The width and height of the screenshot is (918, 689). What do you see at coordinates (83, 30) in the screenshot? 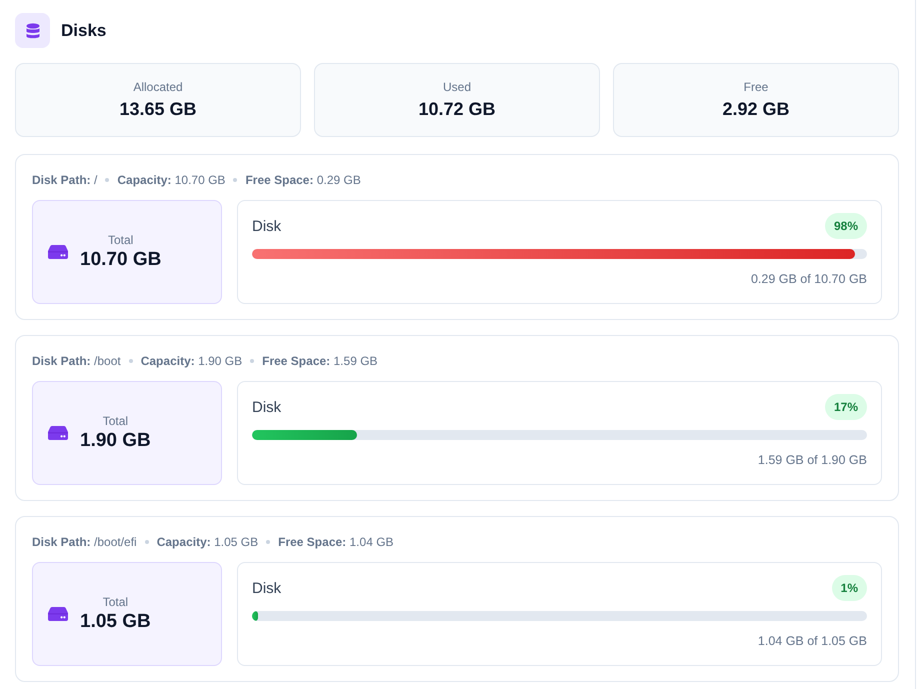
I see `section-title: Disks` at bounding box center [83, 30].